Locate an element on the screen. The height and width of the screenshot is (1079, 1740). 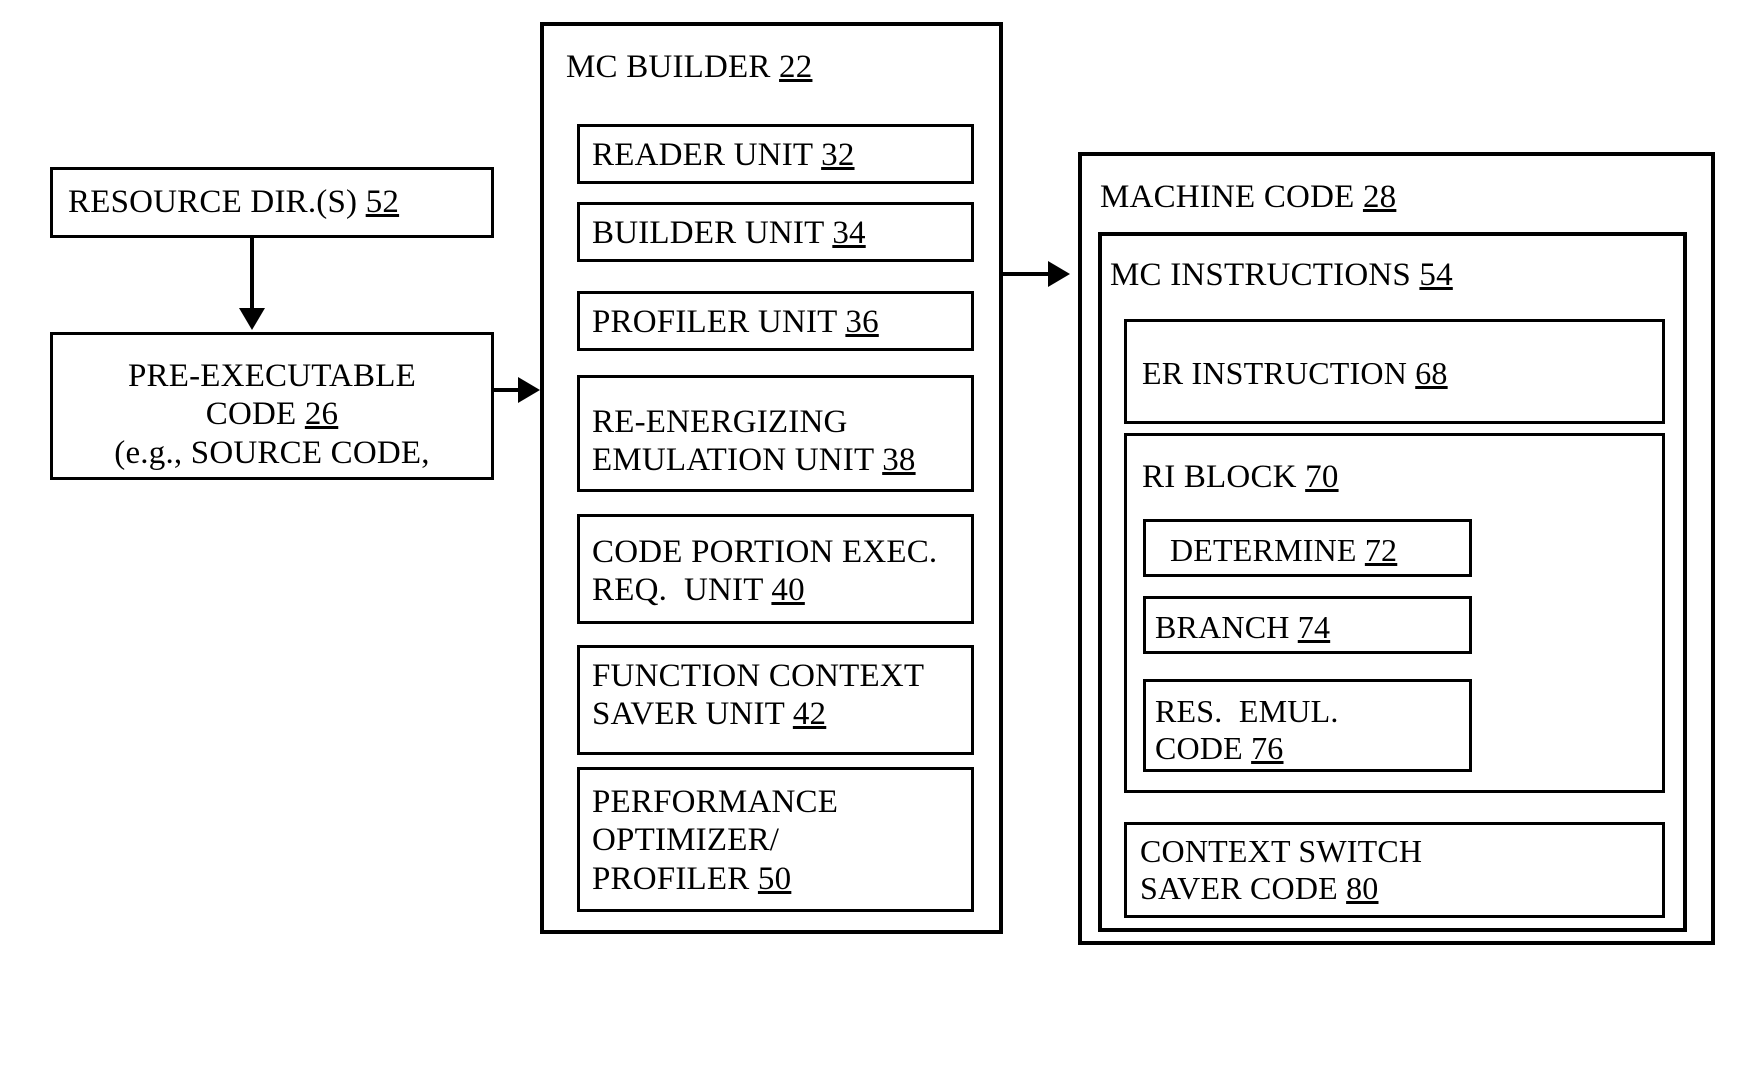
machine-code-title: MACHINE CODE 28 is located at coordinates (1248, 197).